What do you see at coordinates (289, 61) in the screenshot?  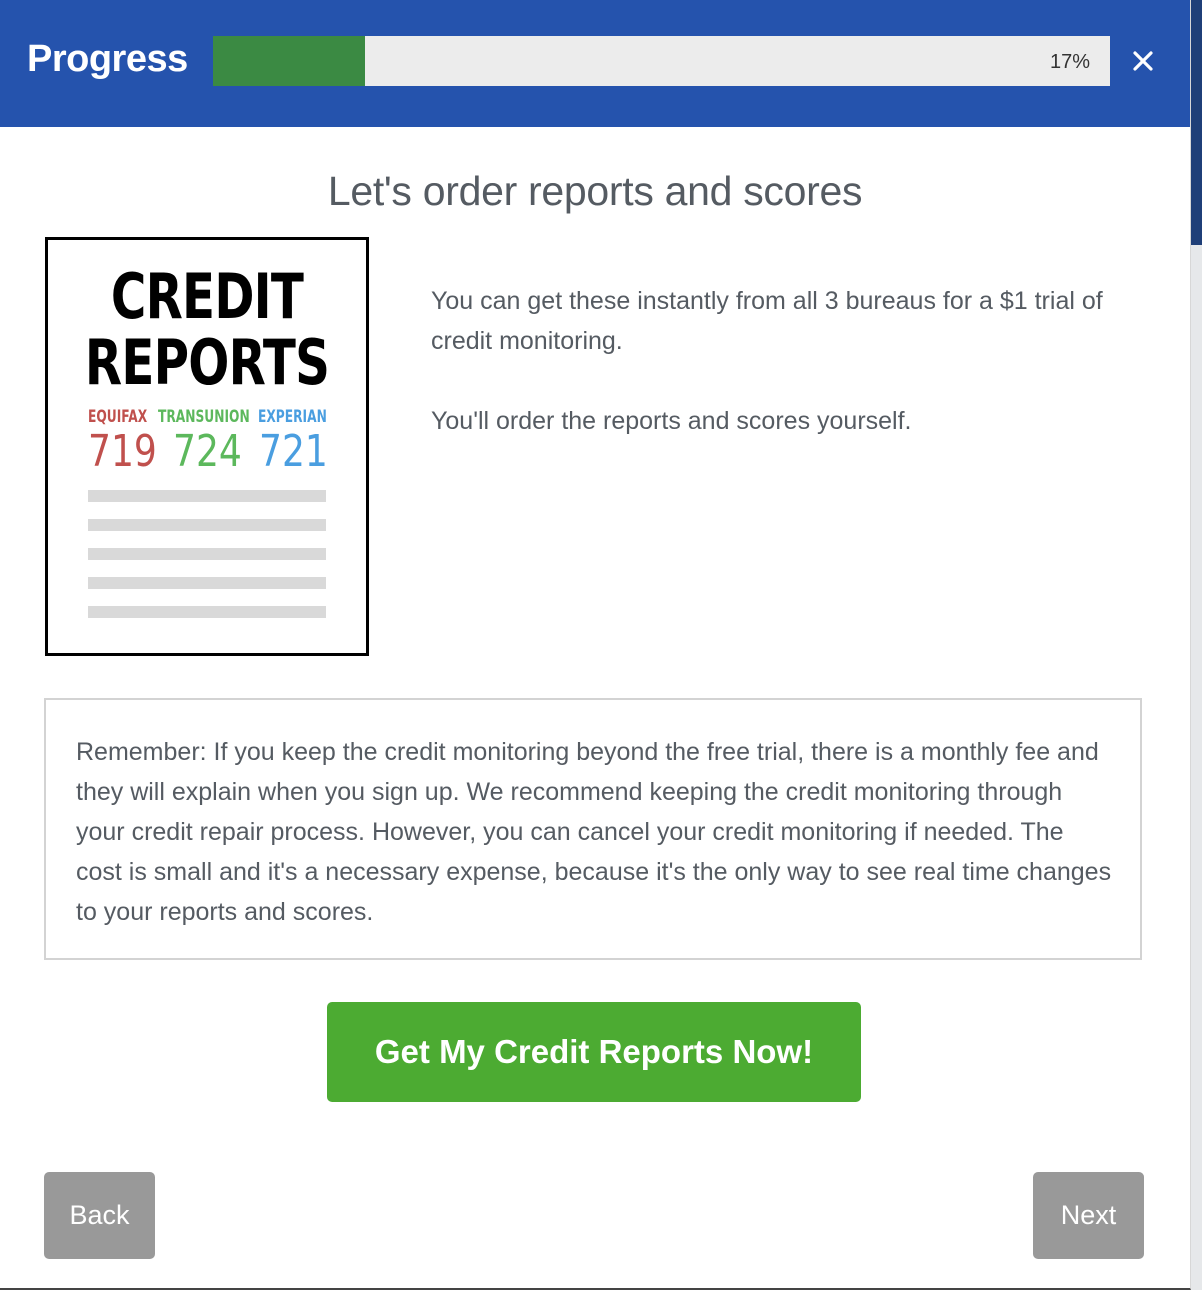 I see `progress-bar-fill` at bounding box center [289, 61].